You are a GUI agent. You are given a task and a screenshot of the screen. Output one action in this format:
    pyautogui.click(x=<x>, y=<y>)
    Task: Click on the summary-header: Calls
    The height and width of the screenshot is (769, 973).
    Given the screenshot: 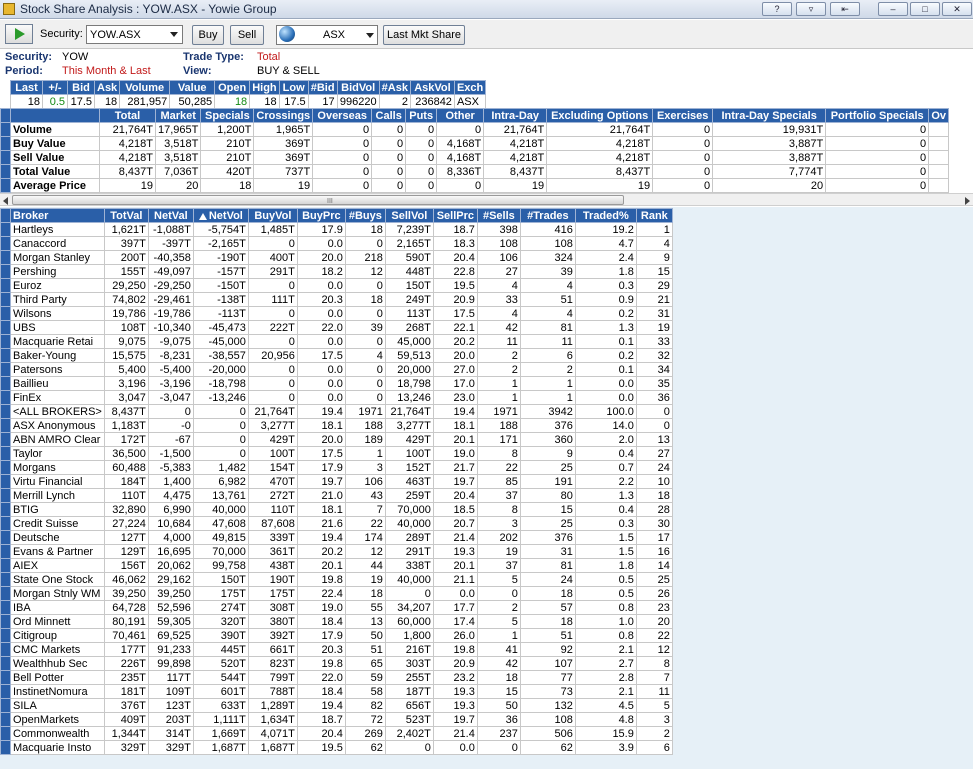 What is the action you would take?
    pyautogui.click(x=389, y=115)
    